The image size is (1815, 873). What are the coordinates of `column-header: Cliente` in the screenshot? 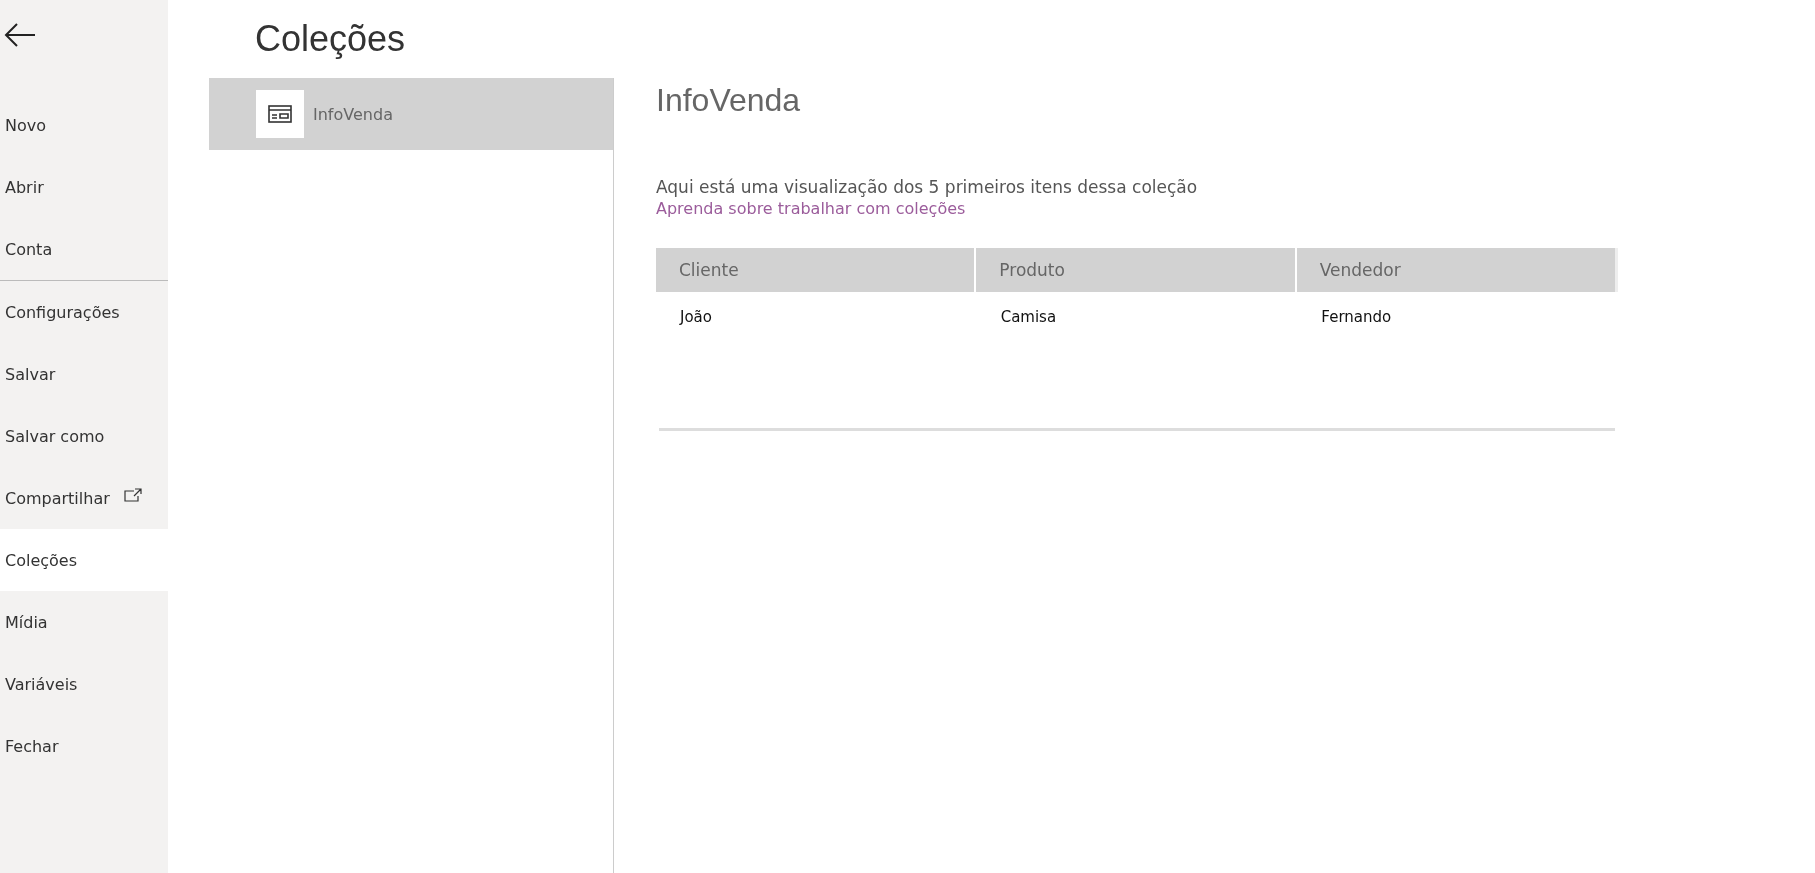 It's located at (709, 270).